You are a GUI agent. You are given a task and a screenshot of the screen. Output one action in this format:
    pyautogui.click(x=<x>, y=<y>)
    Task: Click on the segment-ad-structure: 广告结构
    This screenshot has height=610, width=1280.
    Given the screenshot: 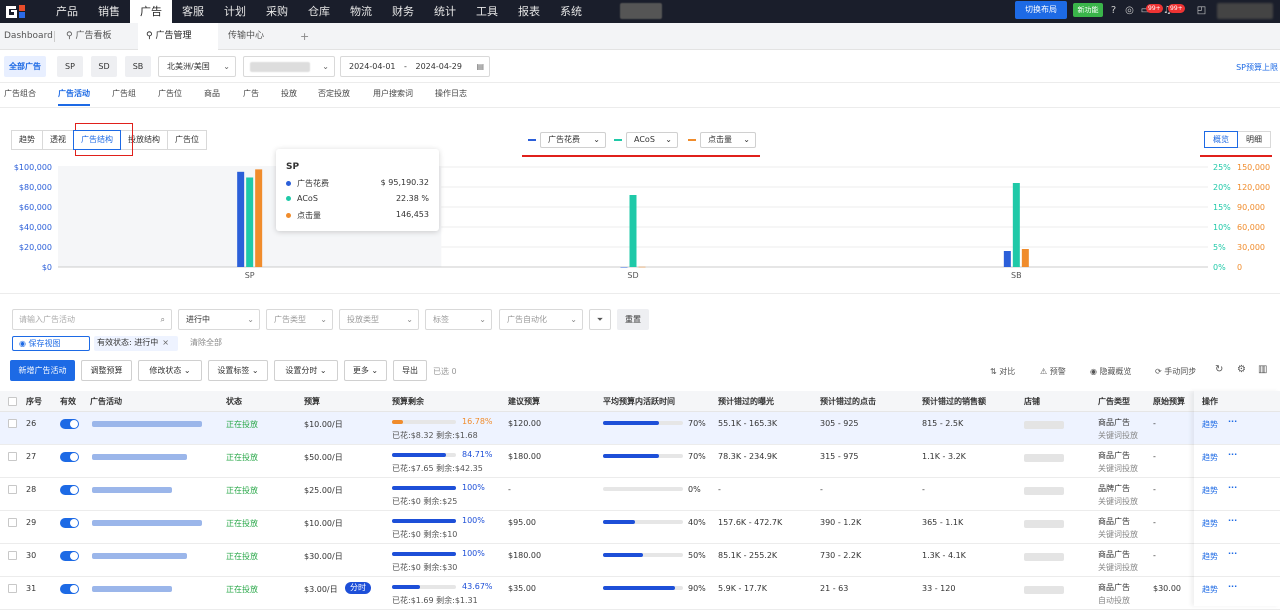 What is the action you would take?
    pyautogui.click(x=97, y=140)
    